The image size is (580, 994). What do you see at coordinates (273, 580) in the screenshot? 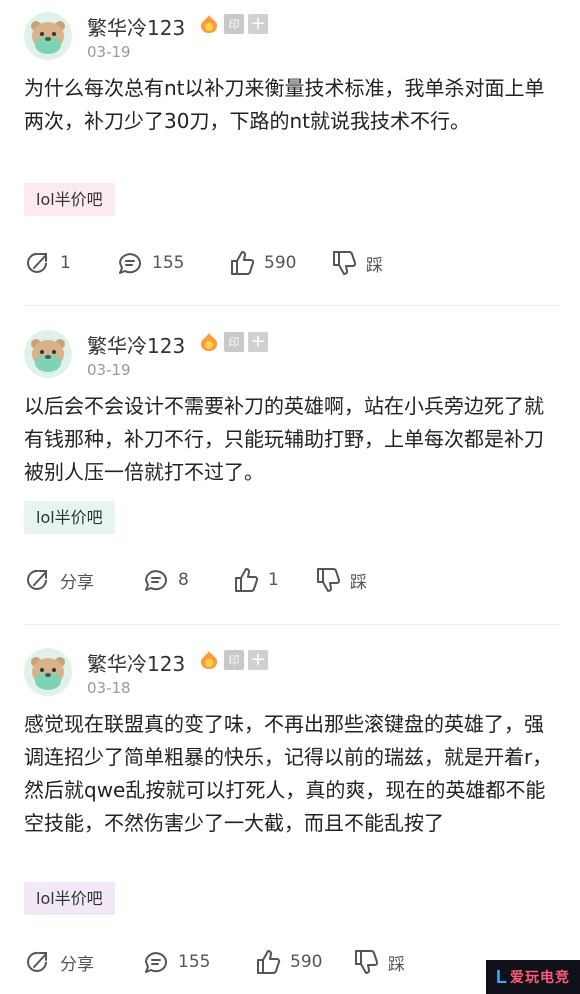
I see `like-count: 1` at bounding box center [273, 580].